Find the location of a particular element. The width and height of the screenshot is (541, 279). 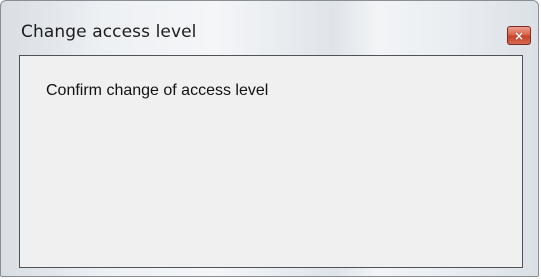

close-button: × is located at coordinates (519, 35).